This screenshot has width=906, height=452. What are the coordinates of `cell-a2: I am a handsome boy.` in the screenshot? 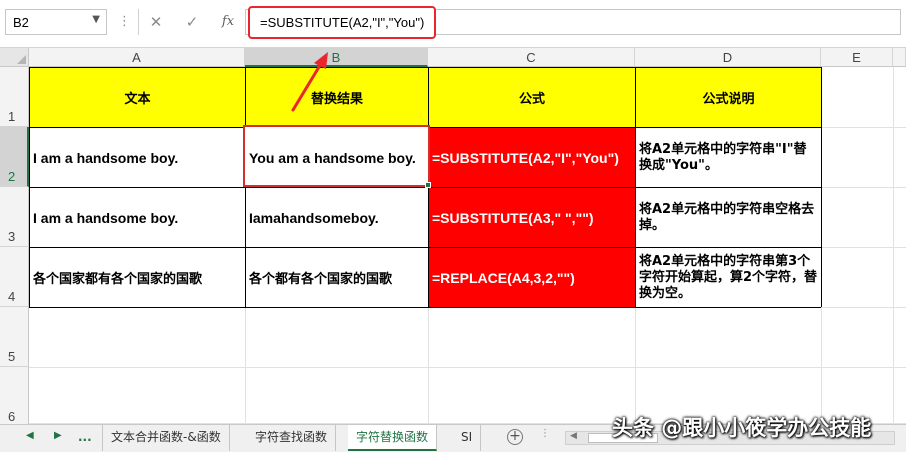 It's located at (137, 157).